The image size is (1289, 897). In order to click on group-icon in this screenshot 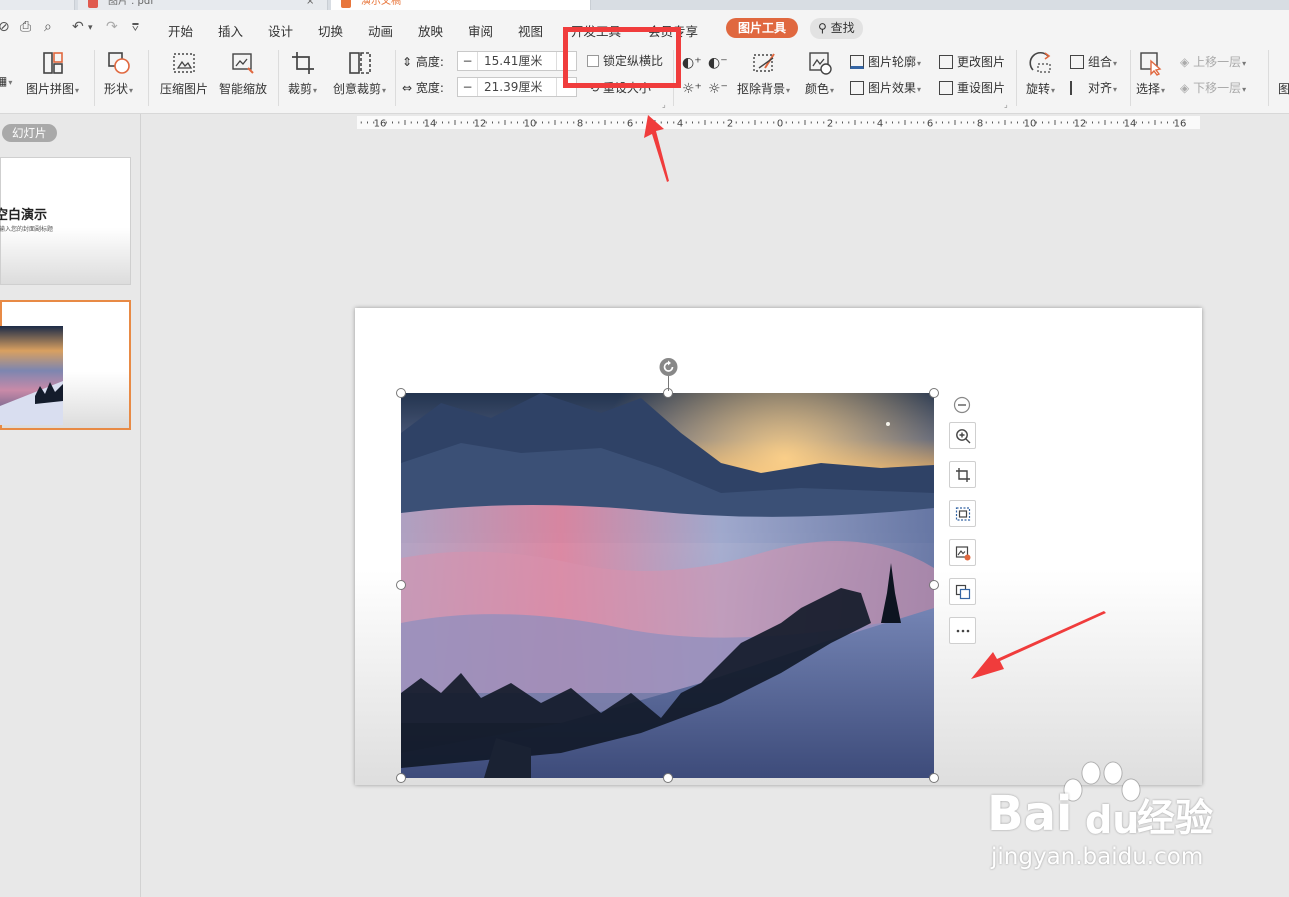, I will do `click(1077, 62)`.